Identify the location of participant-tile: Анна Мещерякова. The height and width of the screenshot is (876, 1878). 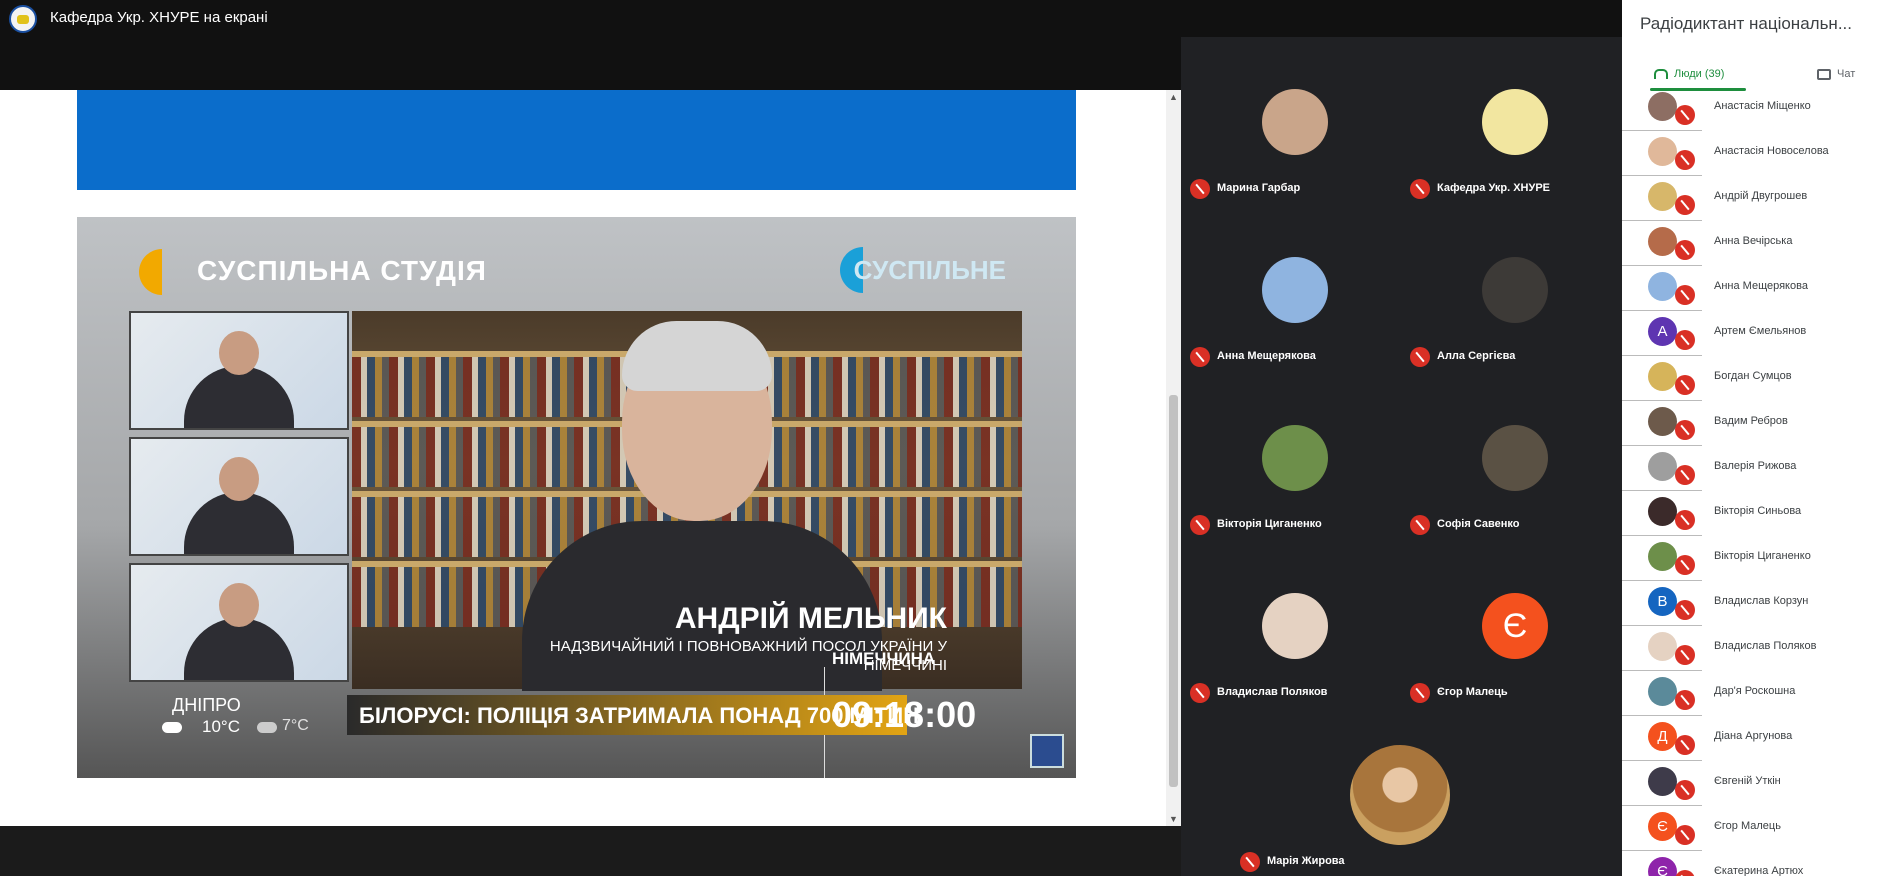
(1295, 289).